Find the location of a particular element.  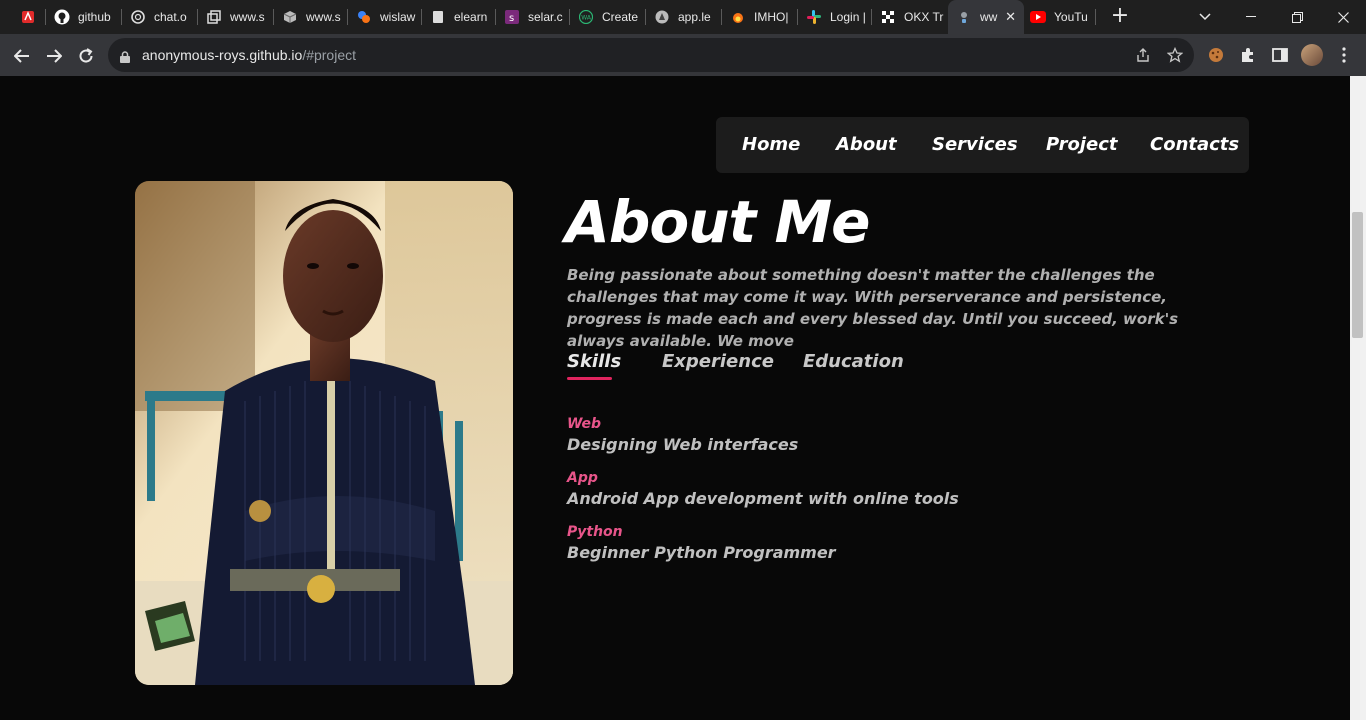

browser-tab: wislaw is located at coordinates (385, 17).